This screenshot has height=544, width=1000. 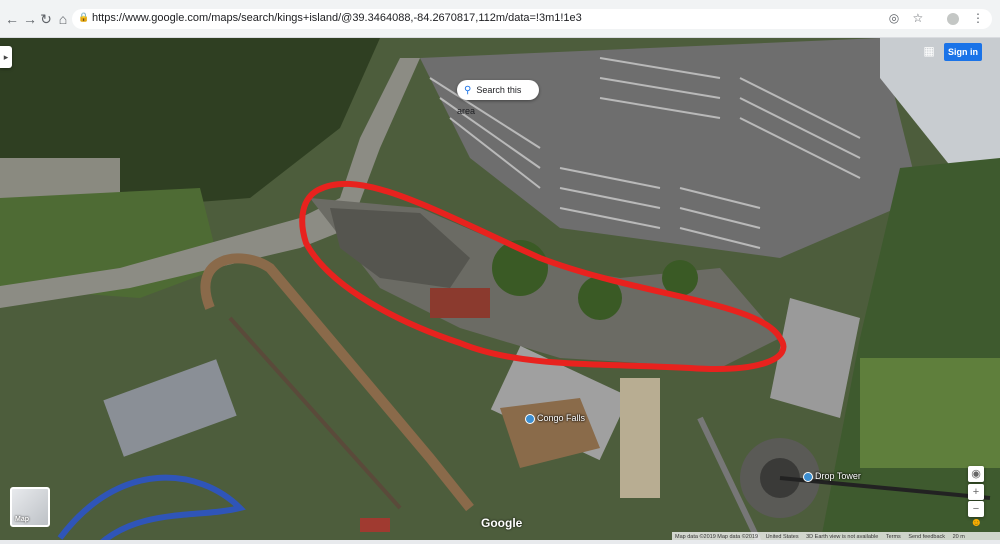 What do you see at coordinates (918, 18) in the screenshot?
I see `star-icon: ☆` at bounding box center [918, 18].